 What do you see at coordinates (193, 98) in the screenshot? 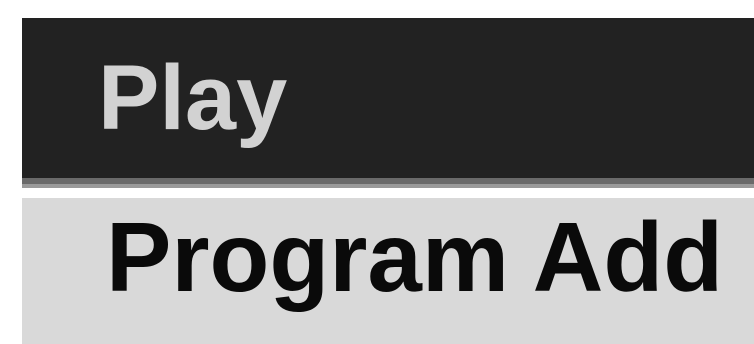
I see `menu-item-label: Play` at bounding box center [193, 98].